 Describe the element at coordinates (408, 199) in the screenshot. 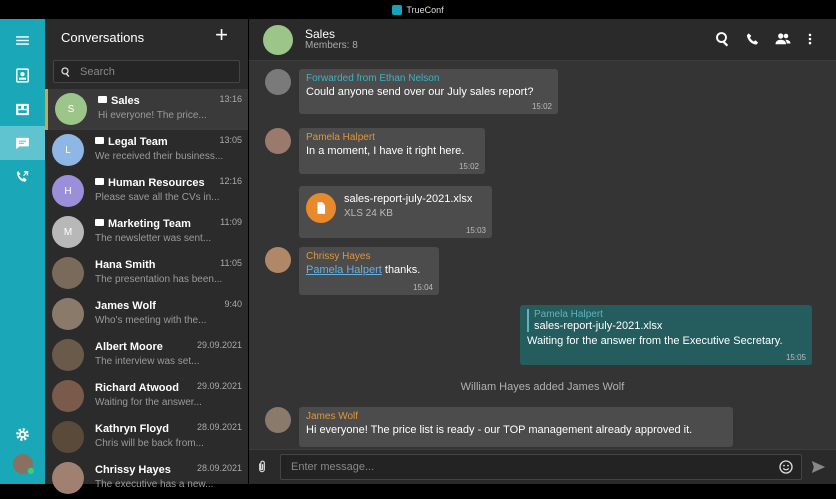

I see `file-name: sales-report-july-2021.xlsx` at that location.